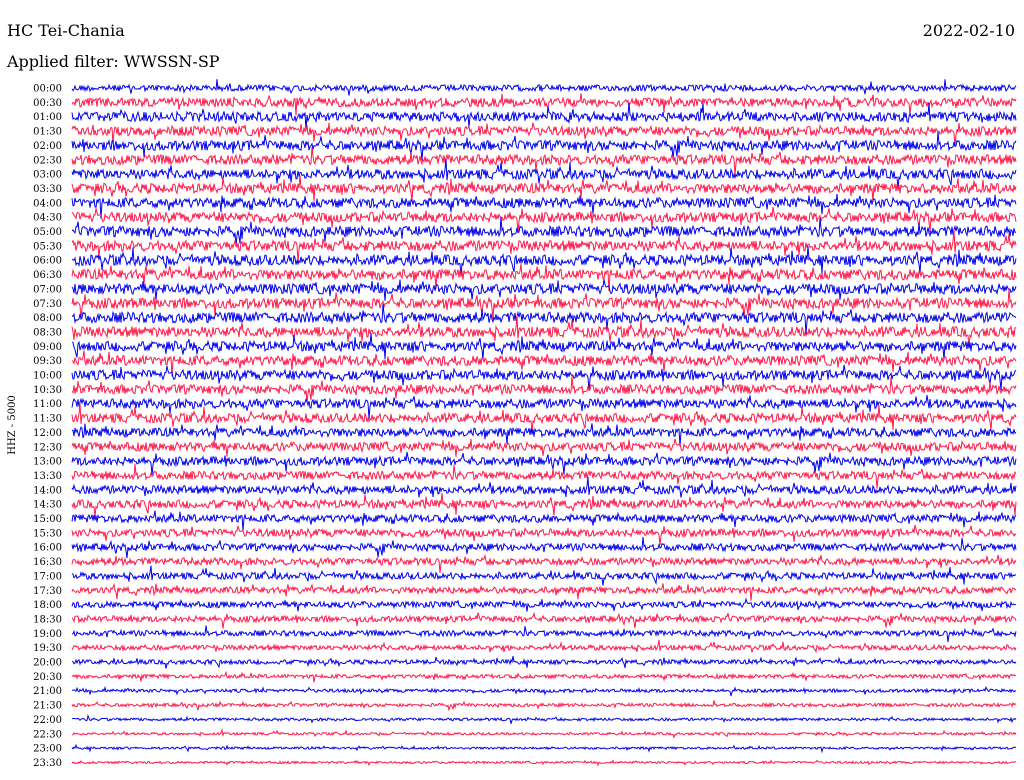  Describe the element at coordinates (47, 203) in the screenshot. I see `row-time-label: 04:00` at that location.